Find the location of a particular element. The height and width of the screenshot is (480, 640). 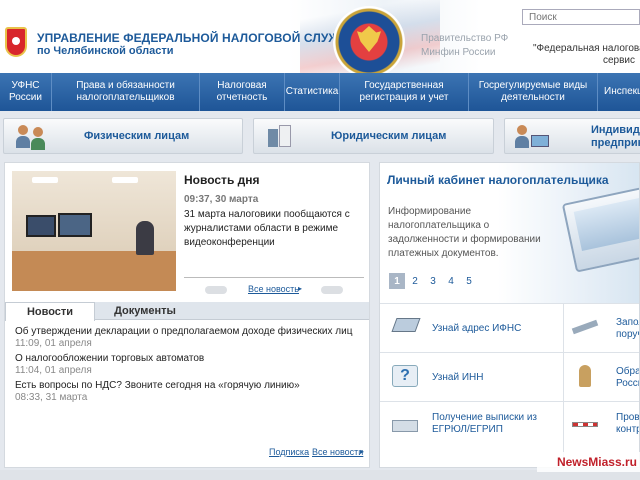

service-label: Узнай ИНН is located at coordinates (458, 377).